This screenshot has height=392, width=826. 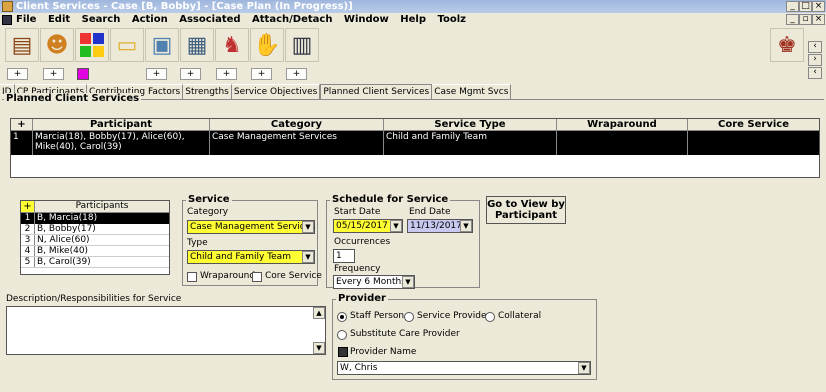 What do you see at coordinates (22, 143) in the screenshot?
I see `row-number: 1` at bounding box center [22, 143].